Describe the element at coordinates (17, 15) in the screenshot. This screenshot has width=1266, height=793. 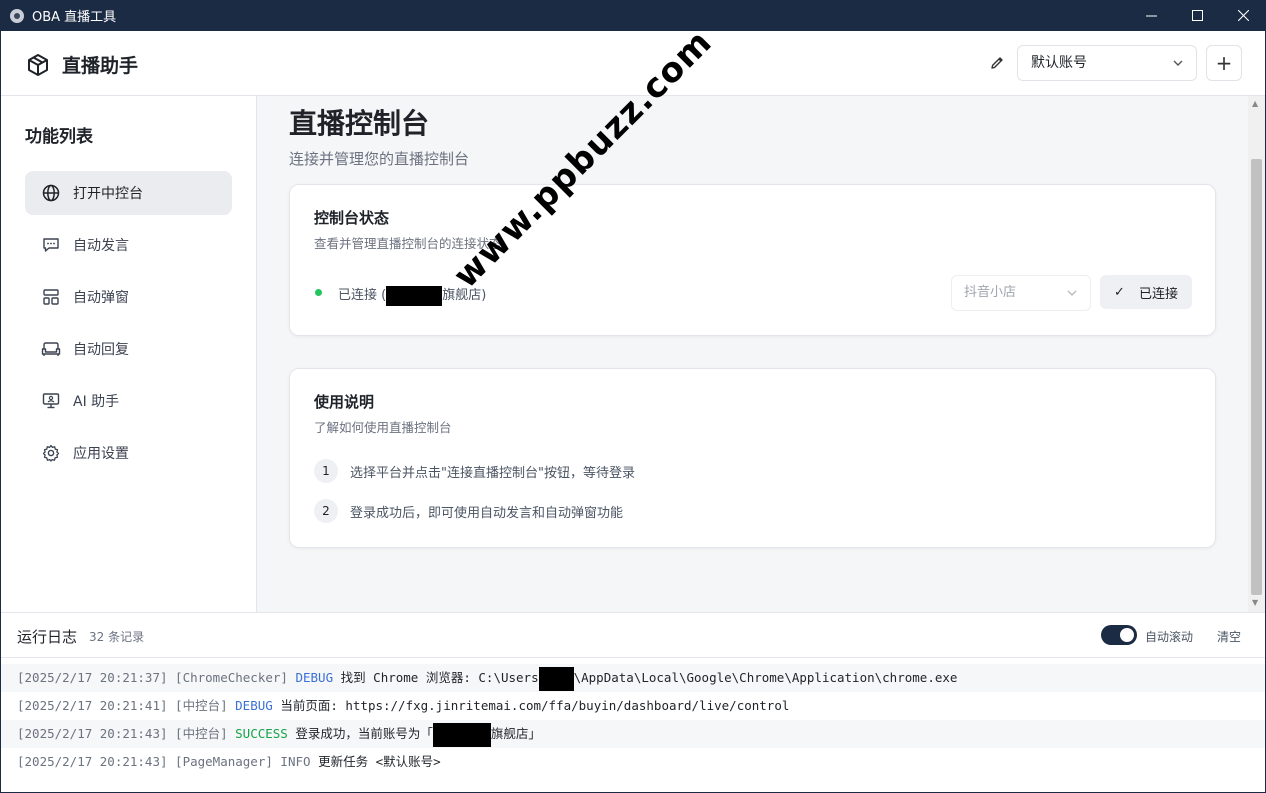
I see `app-logo-icon` at that location.